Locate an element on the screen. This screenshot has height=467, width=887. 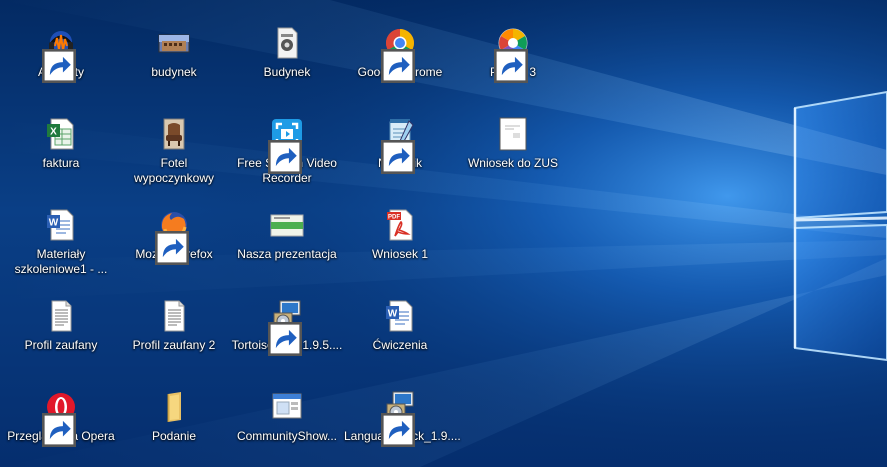
desktop-icon: Przeglądarka Opera is located at coordinates (61, 427).